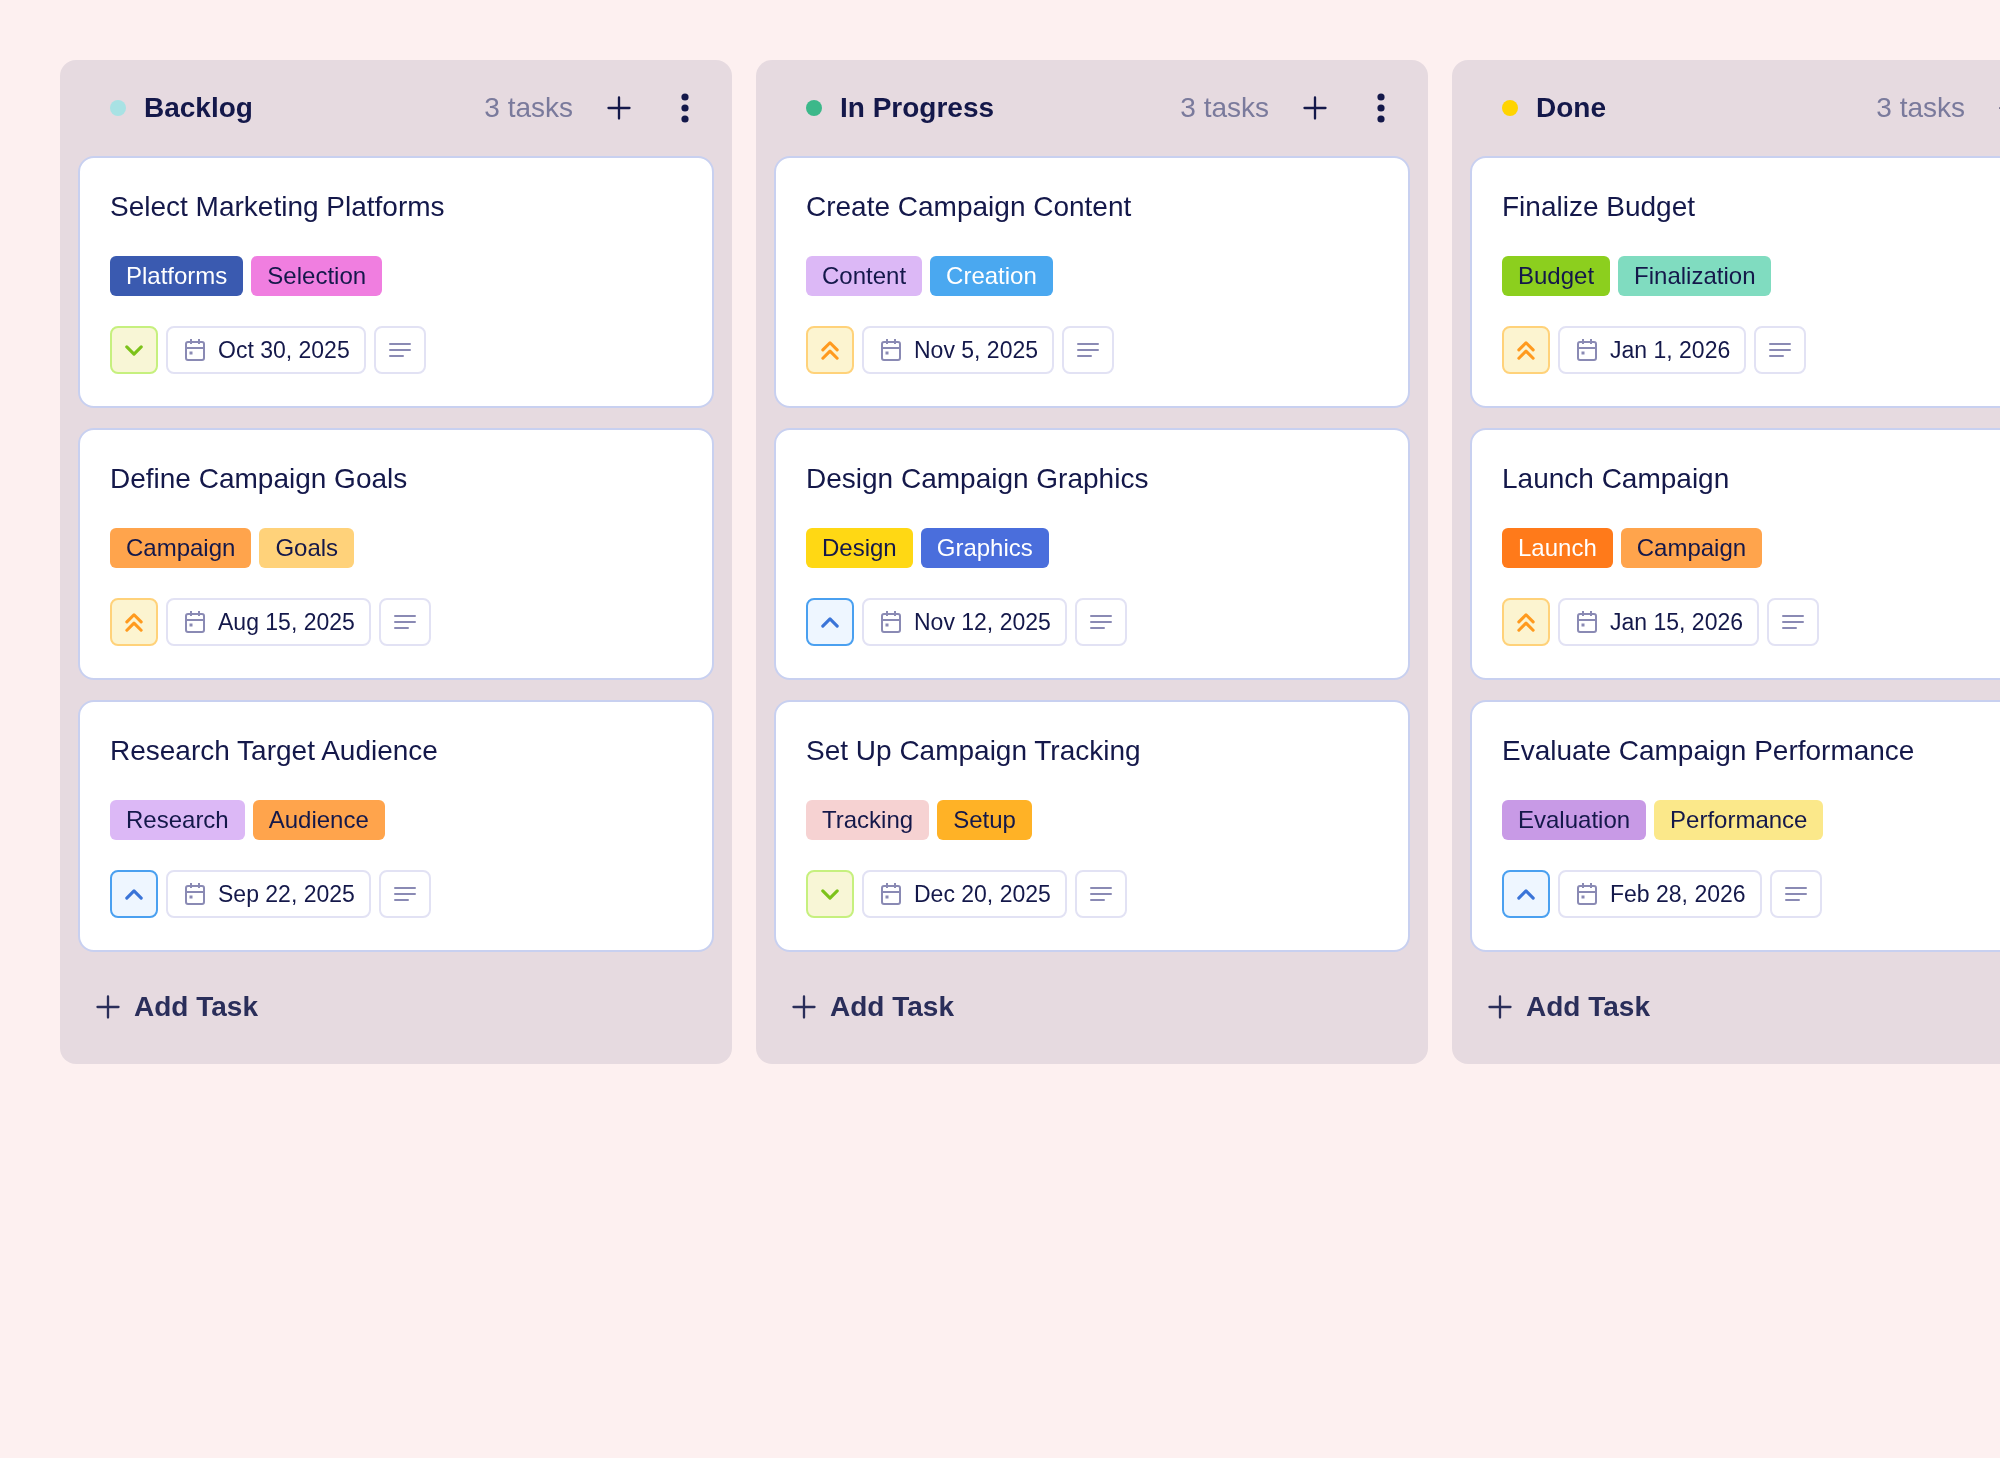 The width and height of the screenshot is (2000, 1458). Describe the element at coordinates (177, 820) in the screenshot. I see `tag: Research` at that location.